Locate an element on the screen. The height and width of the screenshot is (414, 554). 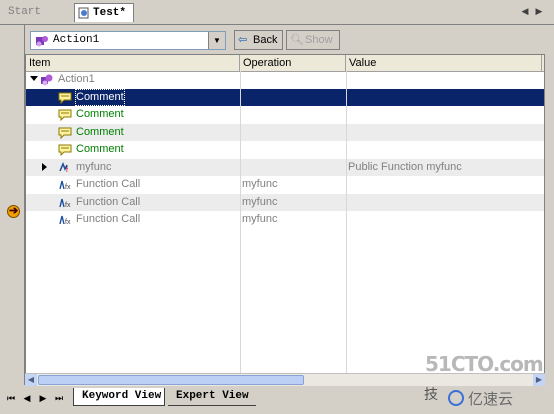
action-select: Action1 ▼ is located at coordinates (128, 40).